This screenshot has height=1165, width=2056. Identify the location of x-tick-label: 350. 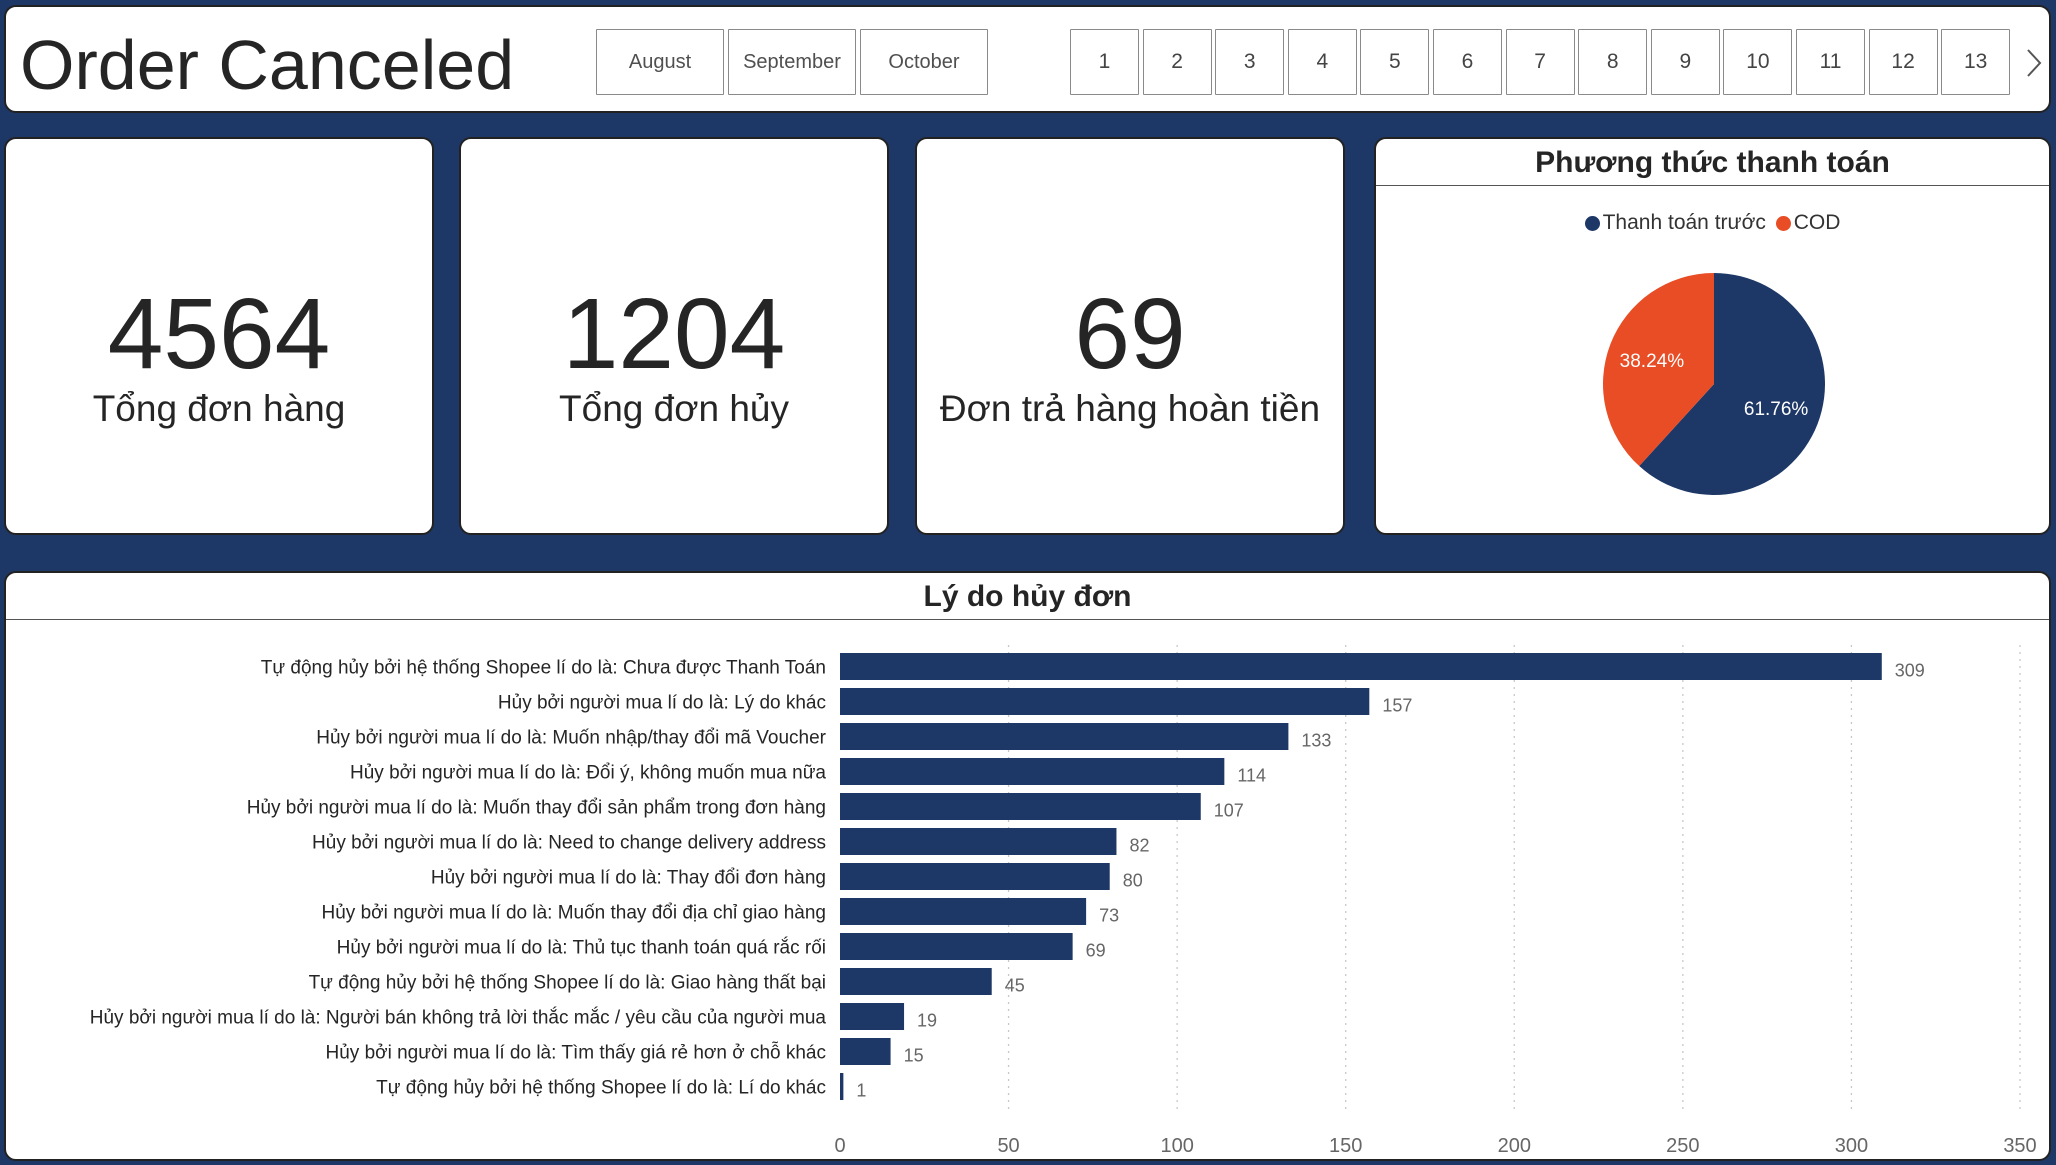
(2019, 1146).